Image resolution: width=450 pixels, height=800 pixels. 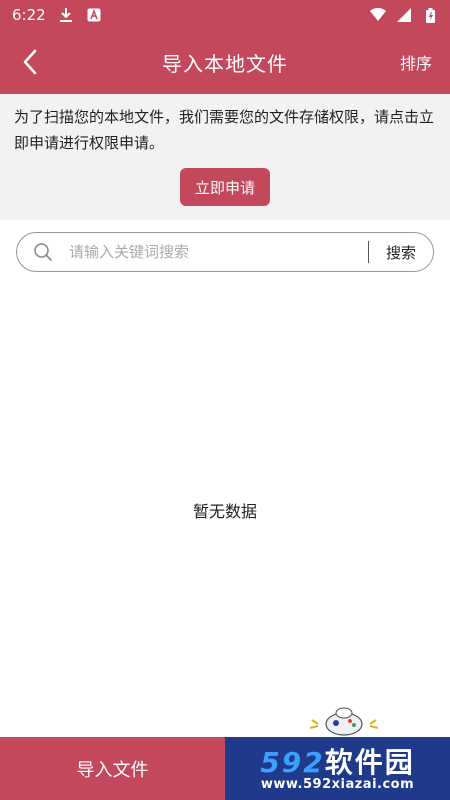 I want to click on watermark-logo: 592软件园 www.592xiazai.com, so click(x=337, y=768).